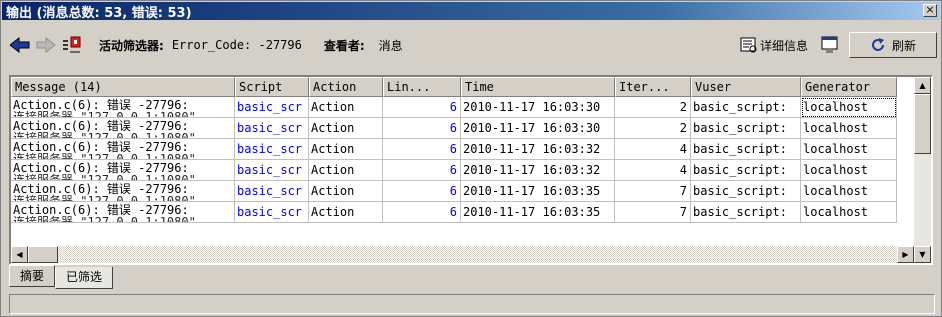 The height and width of the screenshot is (317, 942). I want to click on details-button: 详细信息, so click(773, 45).